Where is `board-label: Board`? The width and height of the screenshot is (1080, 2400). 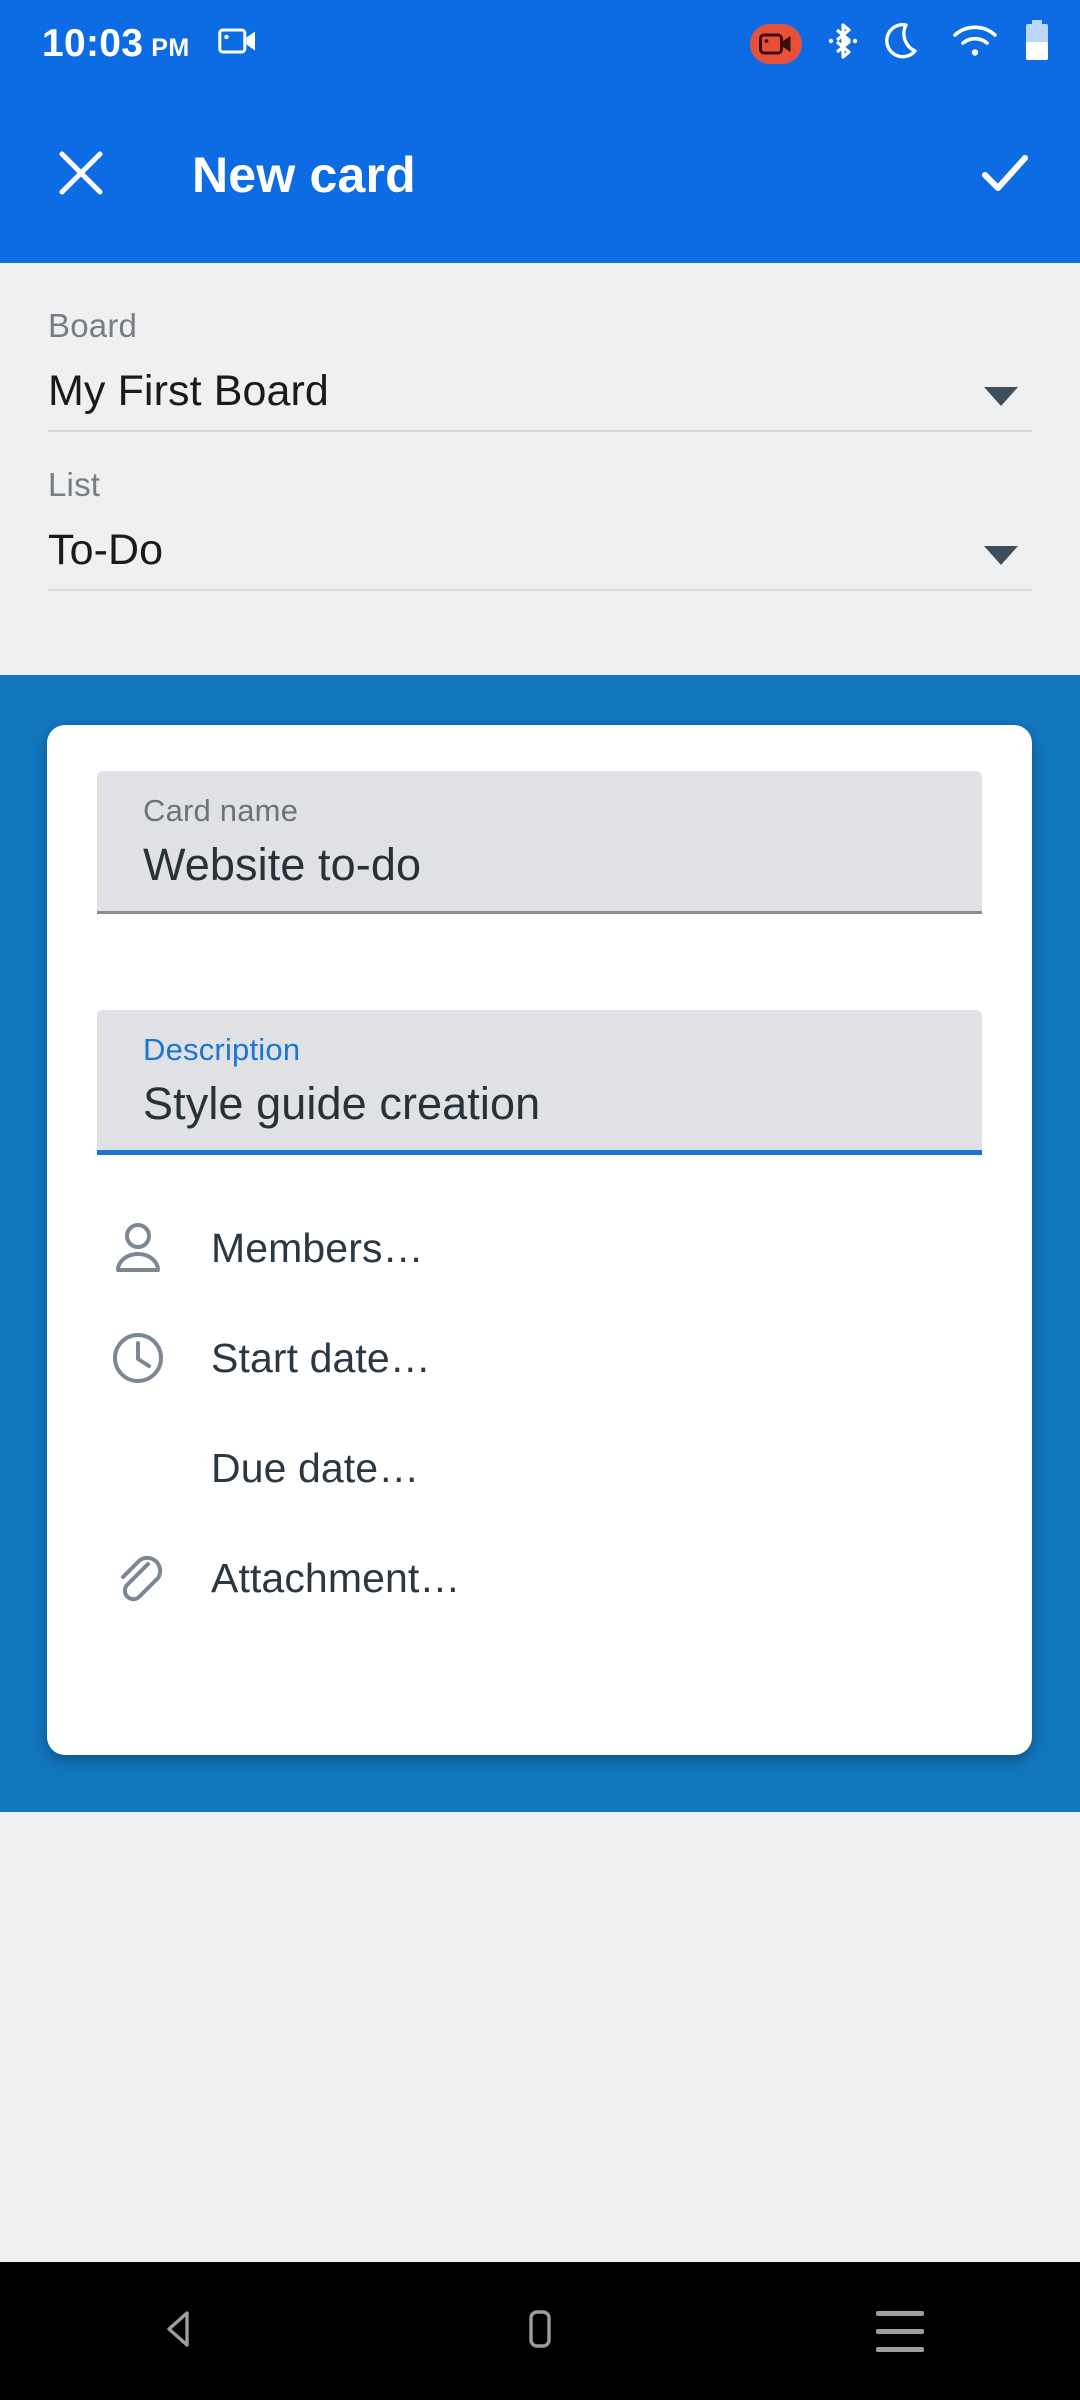
board-label: Board is located at coordinates (93, 325).